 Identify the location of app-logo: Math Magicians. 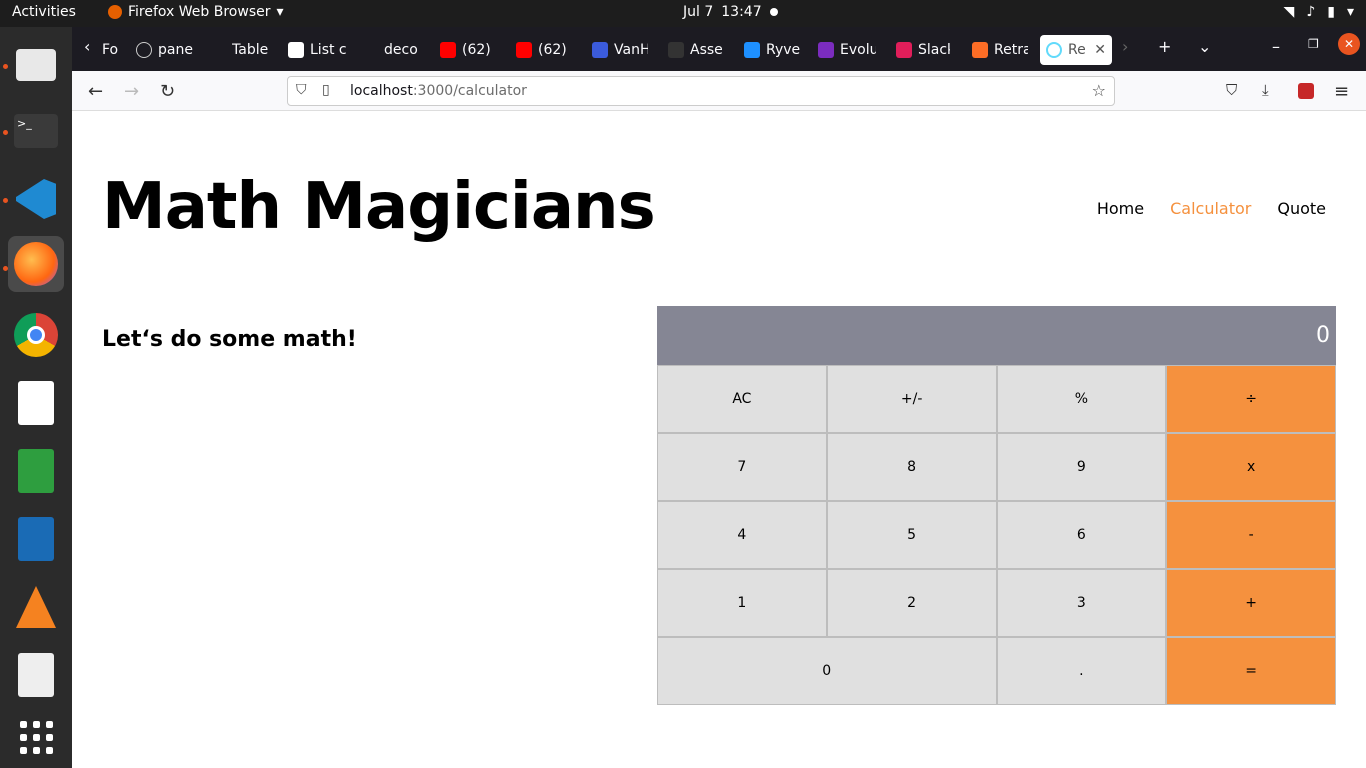
(379, 207).